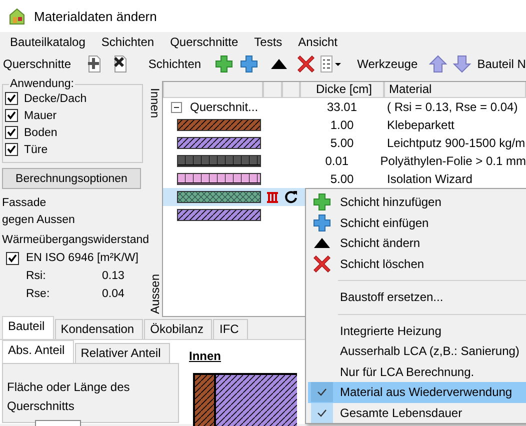 This screenshot has width=526, height=426. I want to click on section-heading: Wärmeübergangswiderstand, so click(74, 240).